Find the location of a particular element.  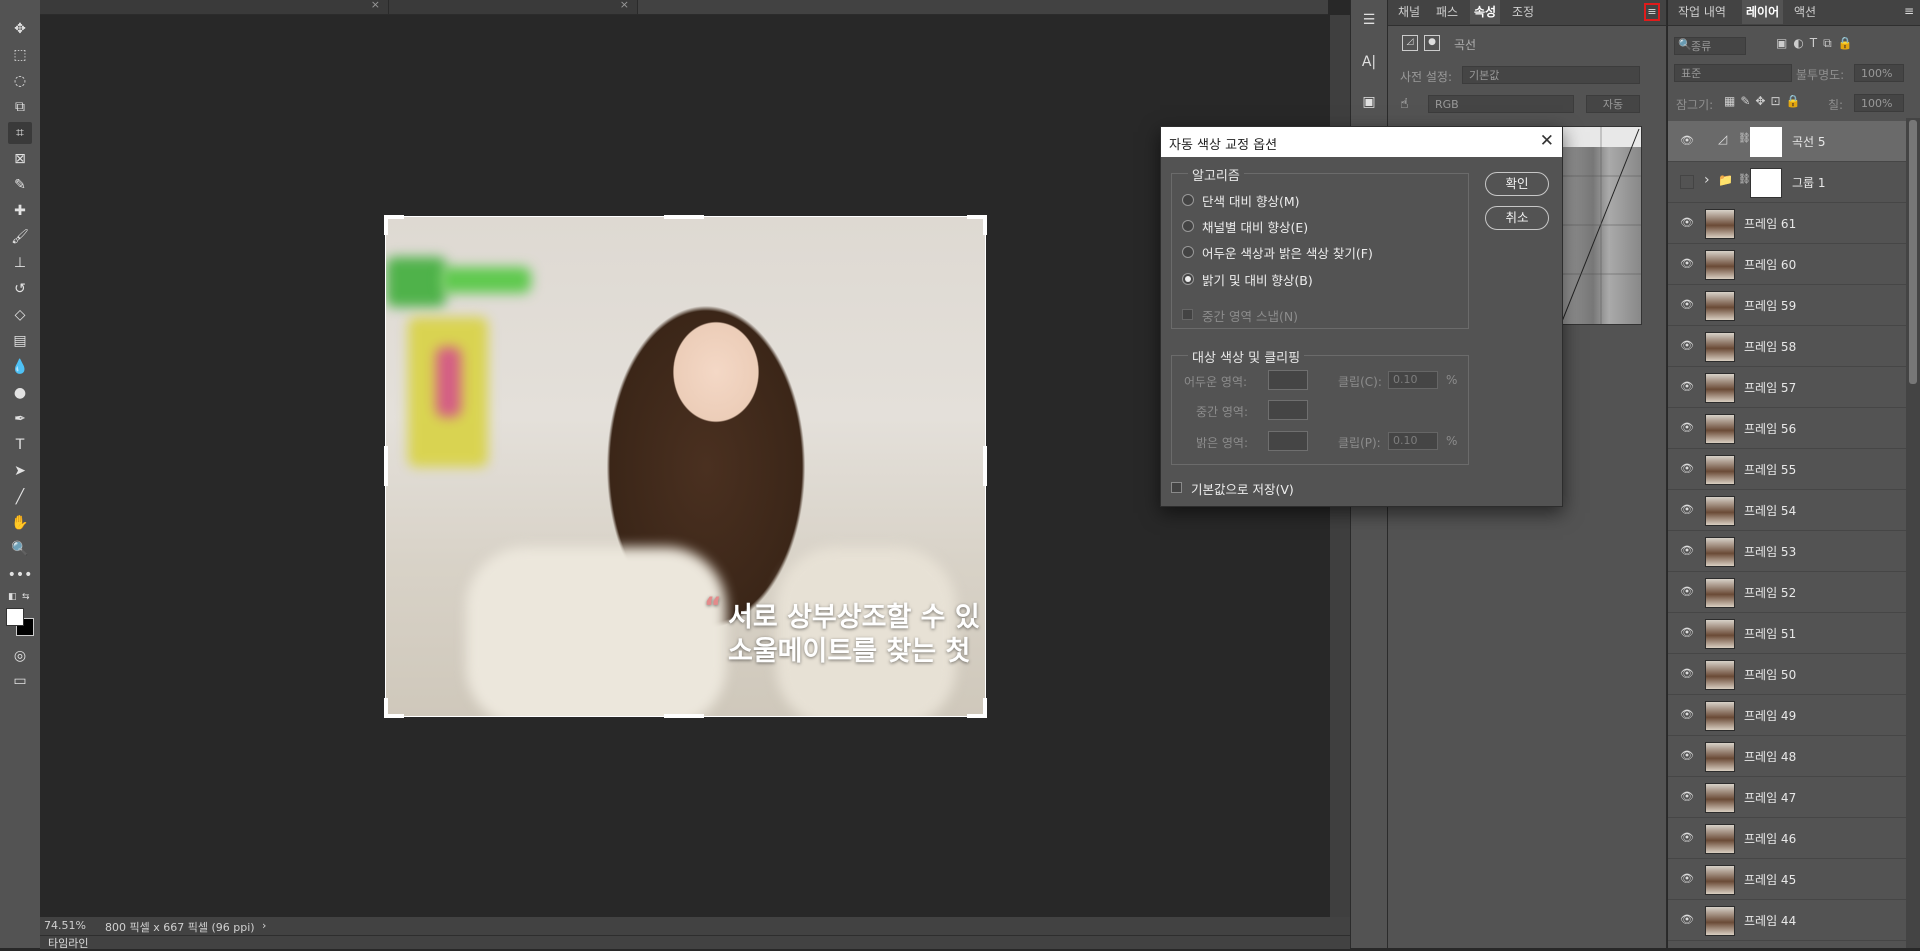

curve-graph is located at coordinates (1601, 225).